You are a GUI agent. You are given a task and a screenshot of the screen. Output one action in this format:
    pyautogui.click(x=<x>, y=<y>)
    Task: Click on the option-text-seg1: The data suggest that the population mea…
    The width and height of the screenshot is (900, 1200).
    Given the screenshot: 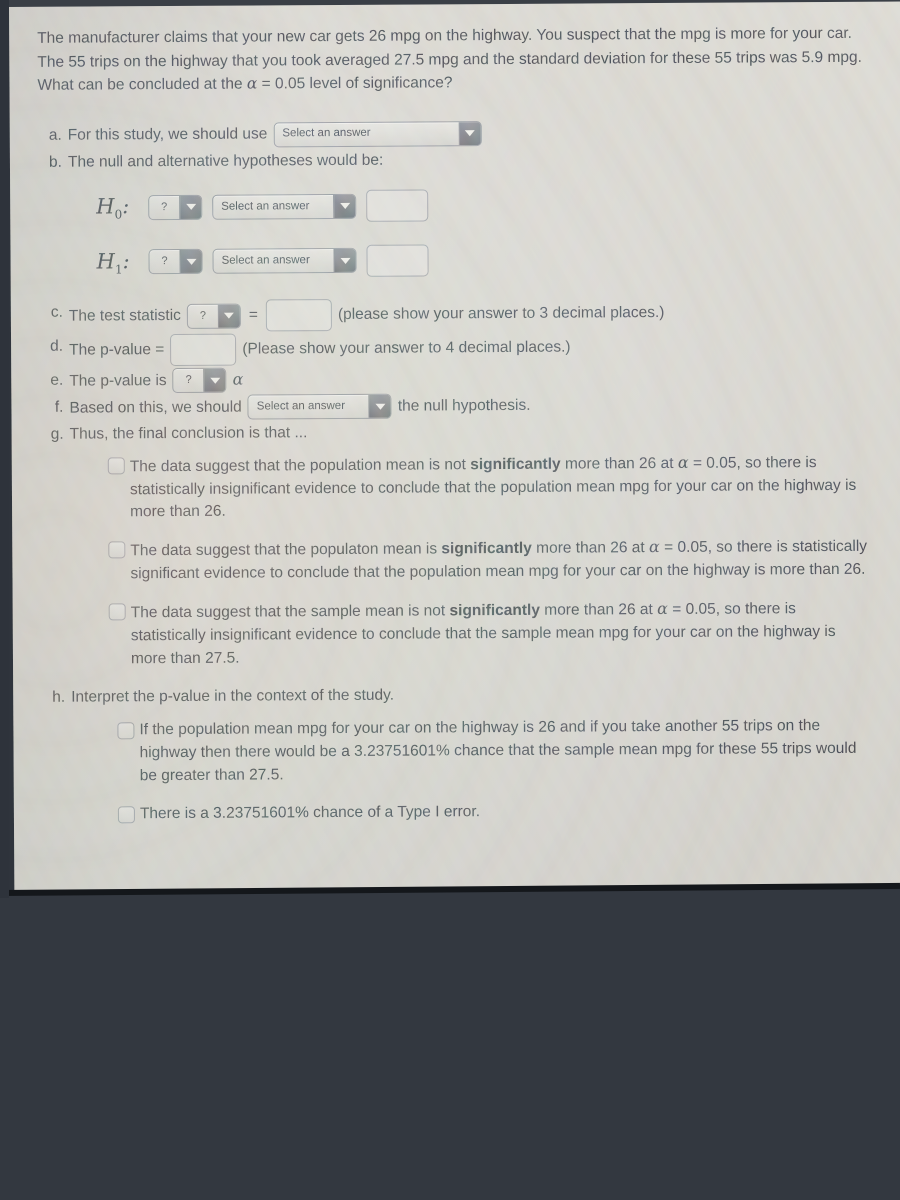 What is the action you would take?
    pyautogui.click(x=300, y=465)
    